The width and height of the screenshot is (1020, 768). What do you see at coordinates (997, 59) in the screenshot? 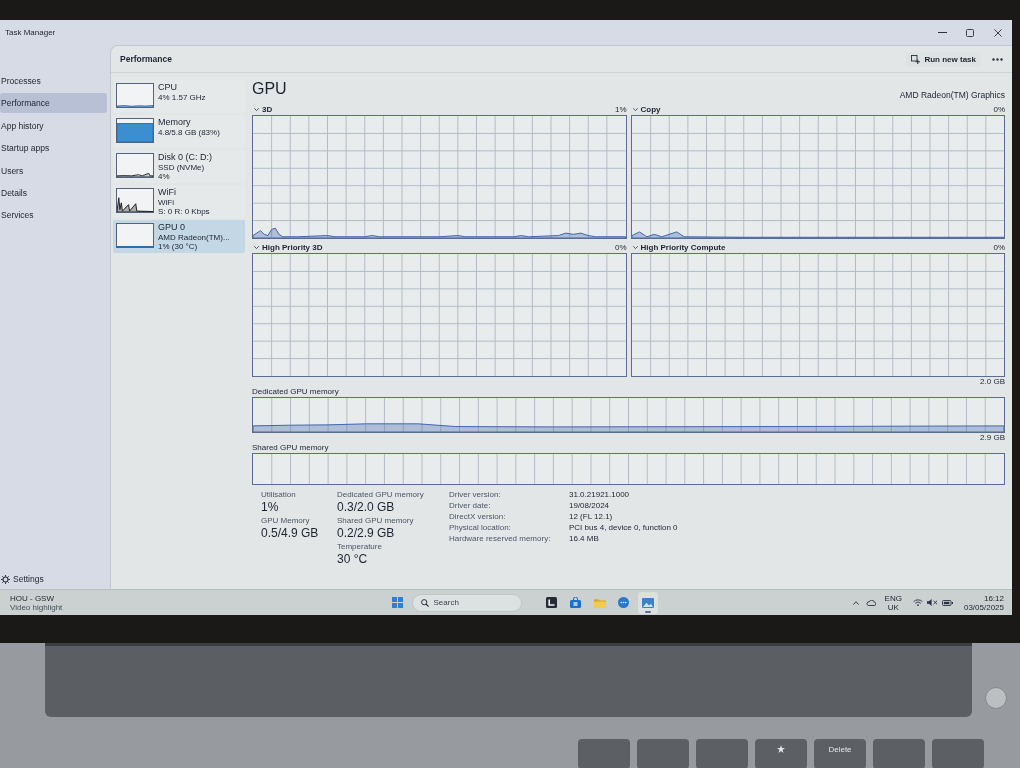
I see `more-icon` at bounding box center [997, 59].